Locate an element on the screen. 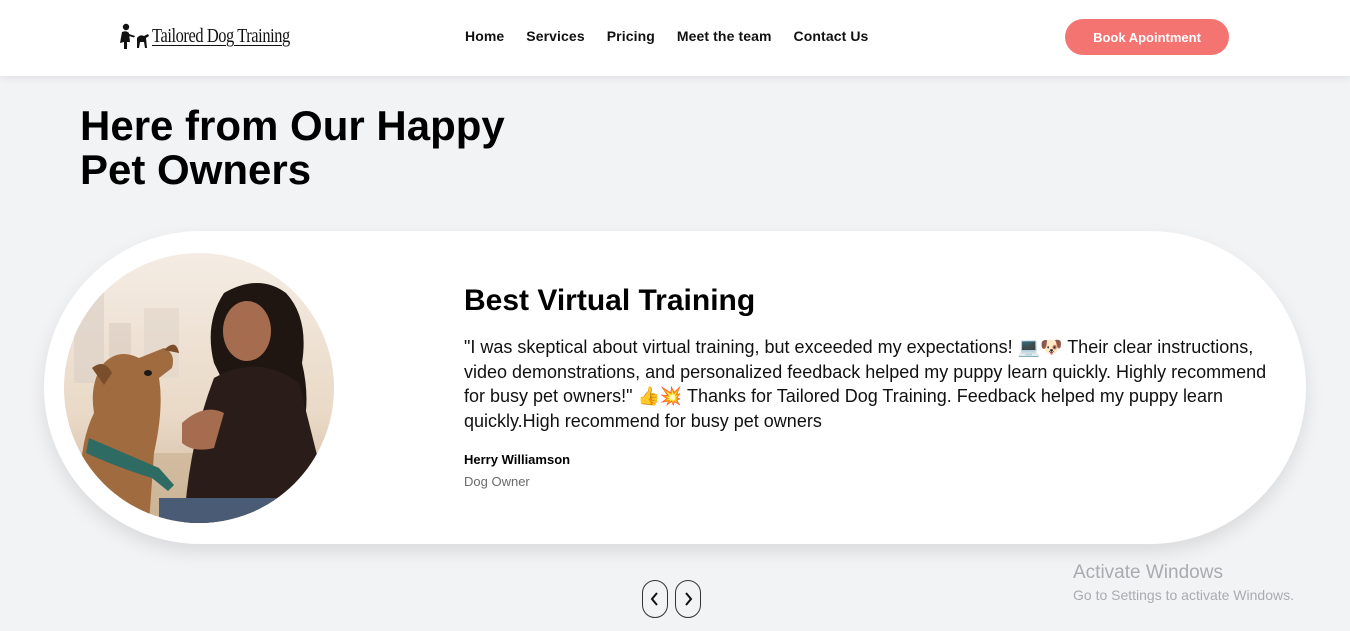 The height and width of the screenshot is (631, 1350). nav-services: Services is located at coordinates (555, 36).